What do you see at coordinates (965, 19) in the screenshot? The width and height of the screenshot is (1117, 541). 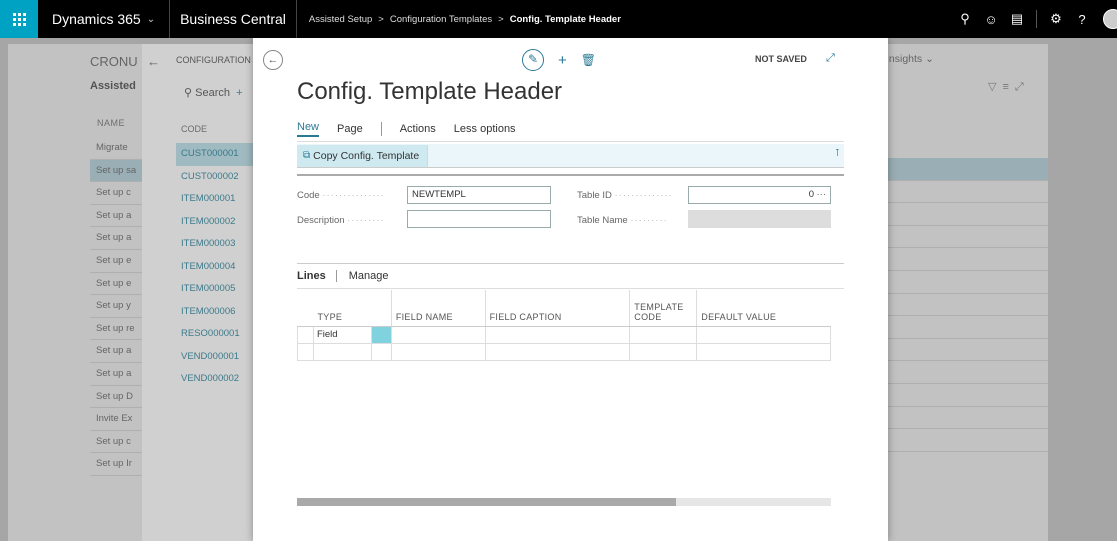 I see `lightbulb-icon: ⚲` at bounding box center [965, 19].